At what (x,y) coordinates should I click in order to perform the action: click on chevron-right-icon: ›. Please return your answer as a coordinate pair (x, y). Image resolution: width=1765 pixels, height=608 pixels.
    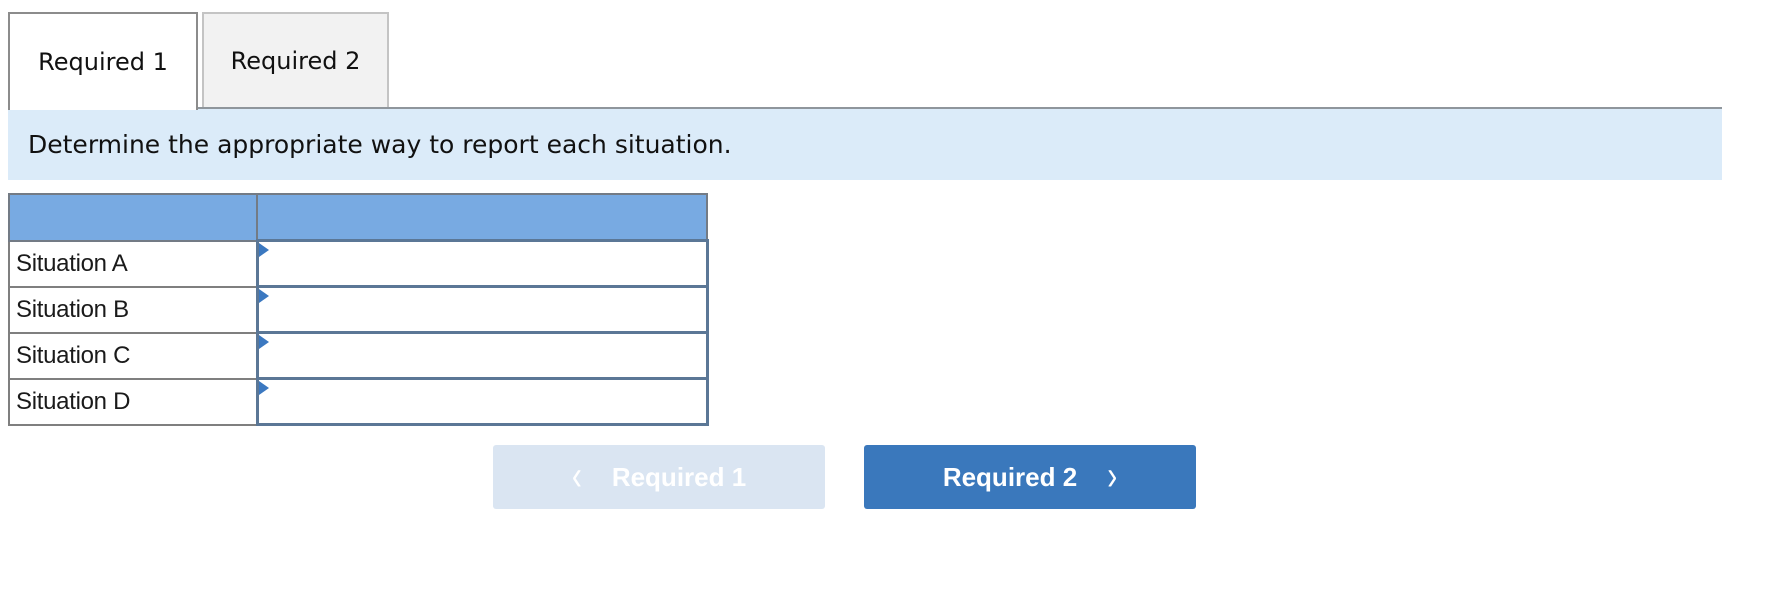
    Looking at the image, I should click on (1112, 476).